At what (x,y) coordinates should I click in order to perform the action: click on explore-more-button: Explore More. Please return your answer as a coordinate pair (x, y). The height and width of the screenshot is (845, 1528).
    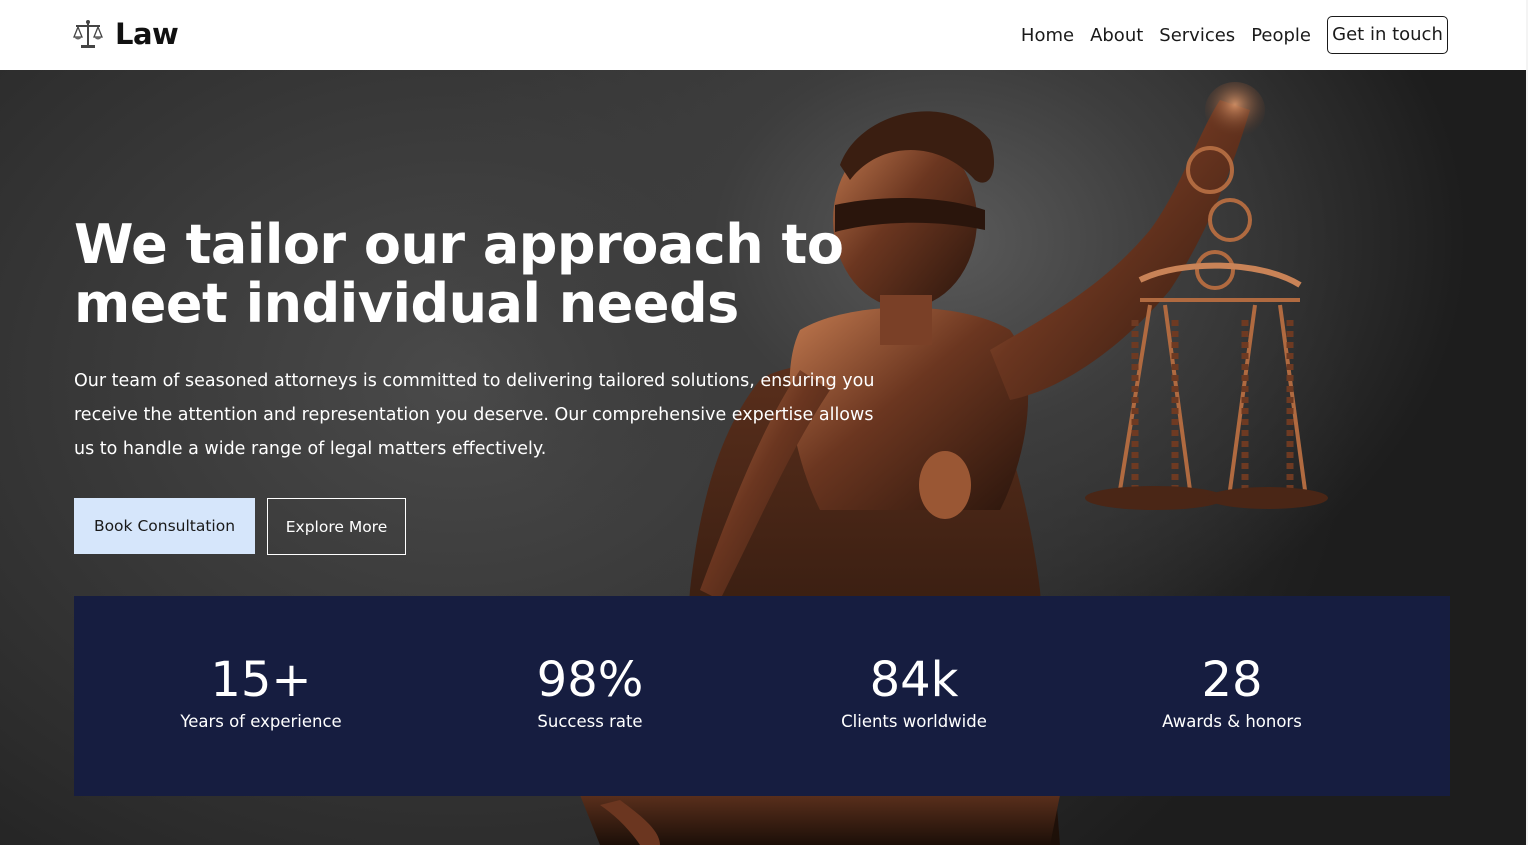
    Looking at the image, I should click on (336, 526).